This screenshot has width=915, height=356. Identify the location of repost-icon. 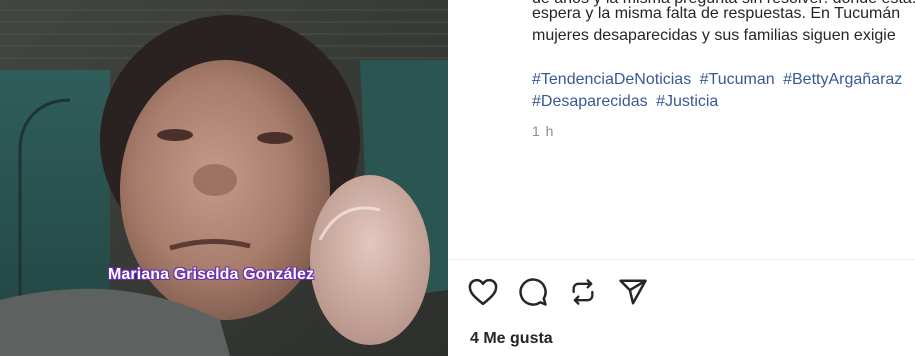
(583, 292).